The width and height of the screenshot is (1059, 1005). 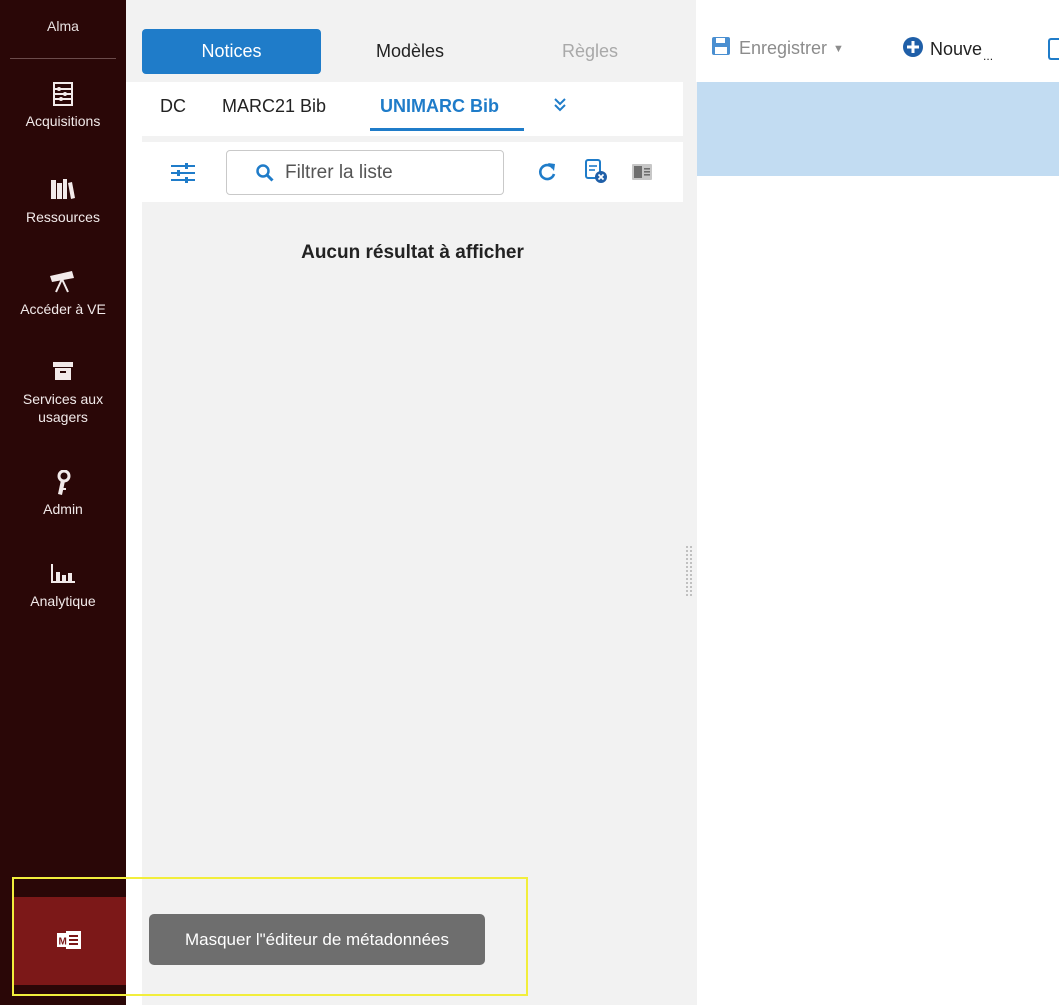 I want to click on sidebar-item-ressources: Ressources, so click(x=63, y=202).